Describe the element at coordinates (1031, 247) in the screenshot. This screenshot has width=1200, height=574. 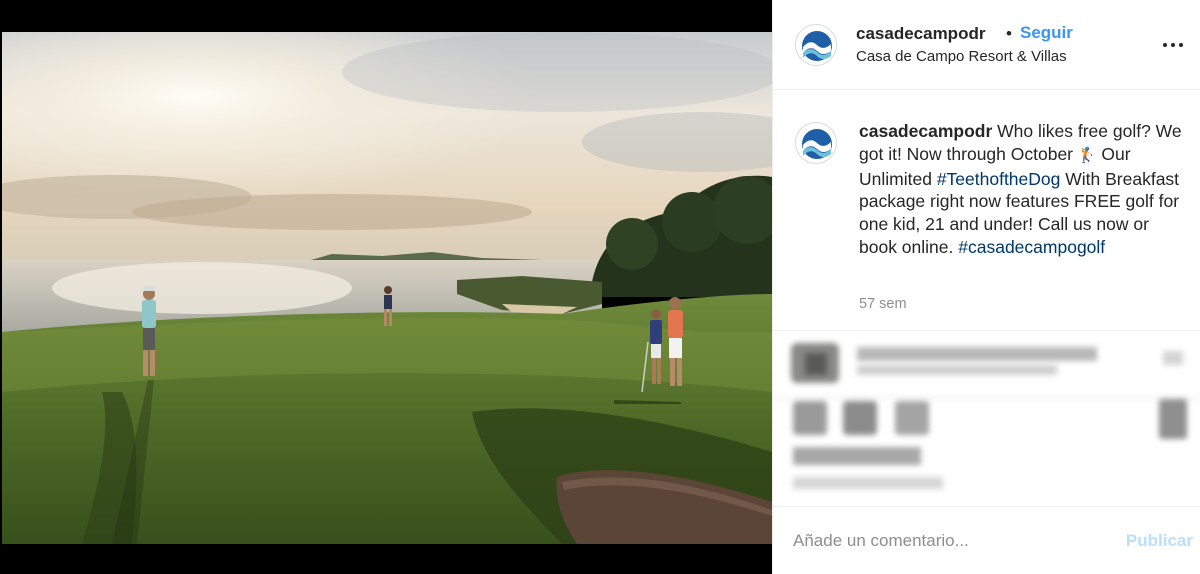
I see `hashtag-link: #casadecampogolf` at that location.